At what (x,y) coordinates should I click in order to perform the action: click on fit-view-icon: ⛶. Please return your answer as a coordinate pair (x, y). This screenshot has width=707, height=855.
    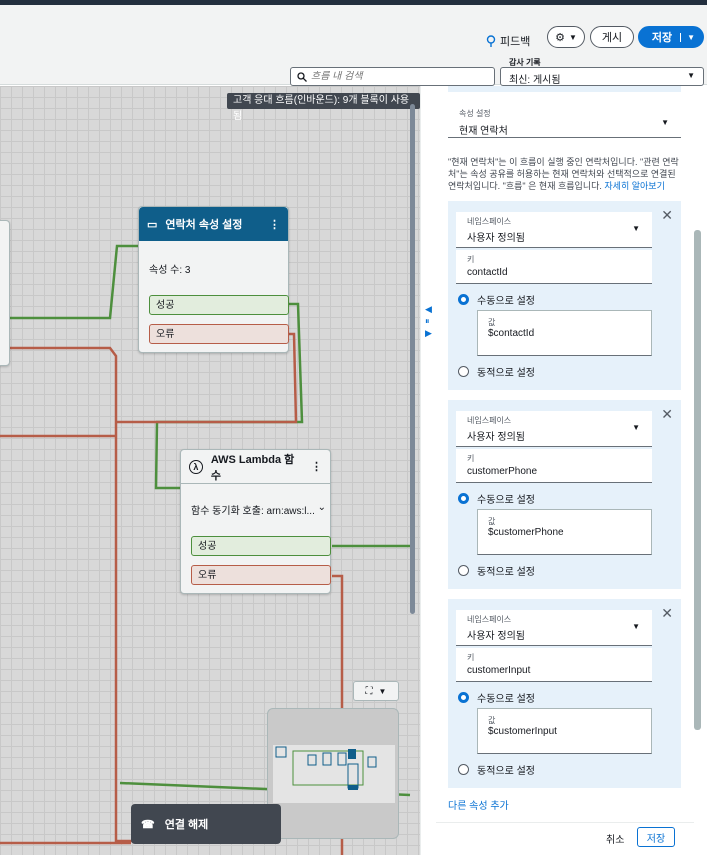
    Looking at the image, I should click on (369, 691).